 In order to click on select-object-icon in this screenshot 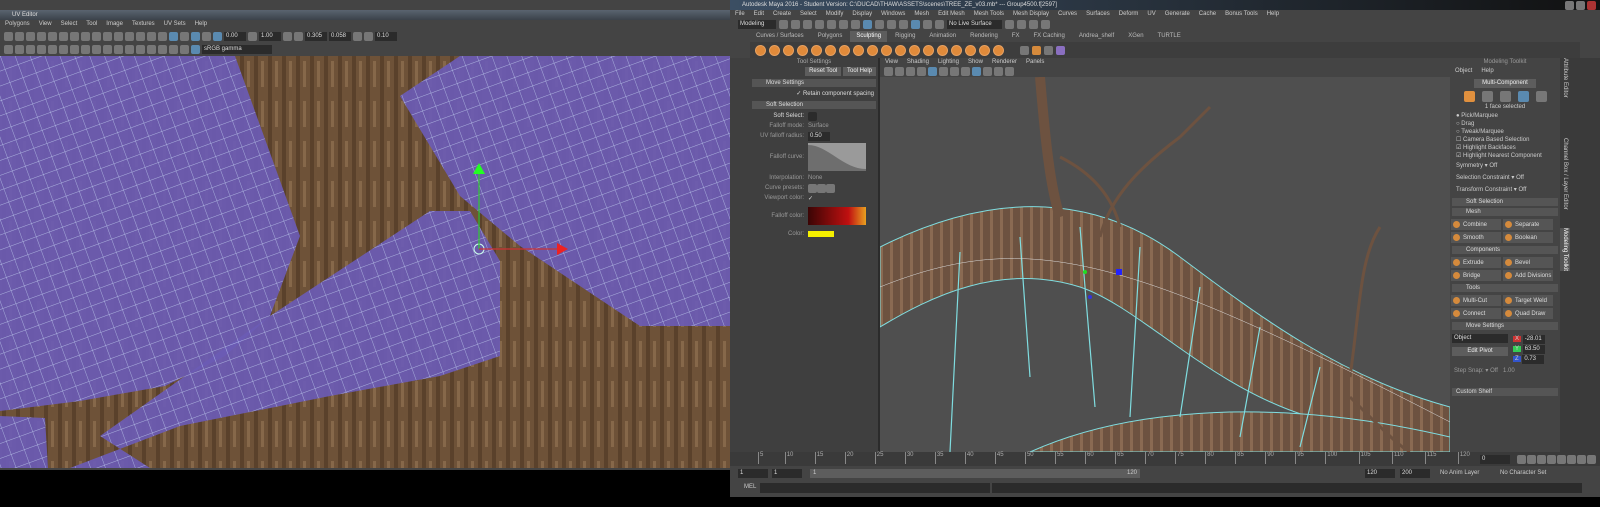, I will do `click(855, 24)`.